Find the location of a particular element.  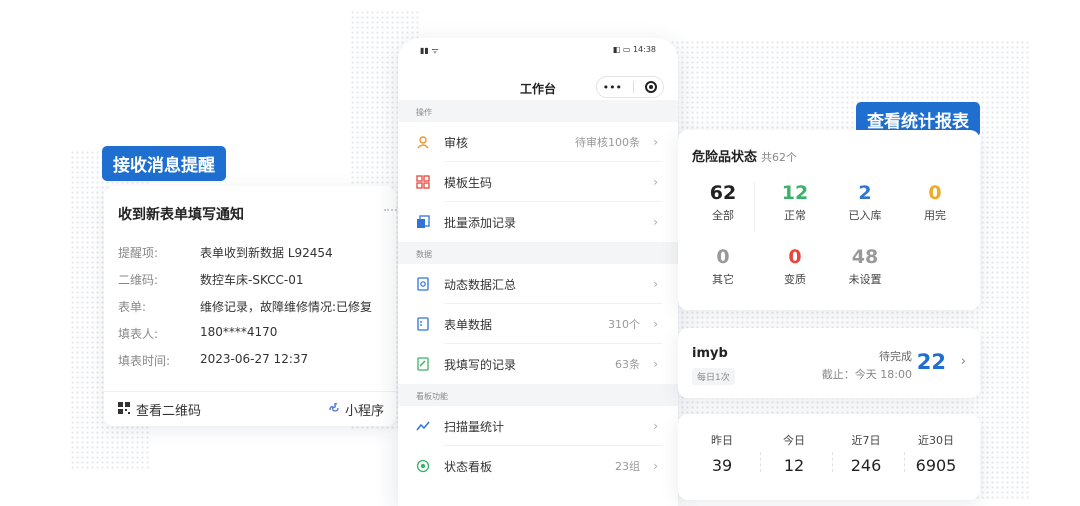

status-bar: ▮▮ ᯤ ◧ ▭ 14:38 is located at coordinates (538, 49).